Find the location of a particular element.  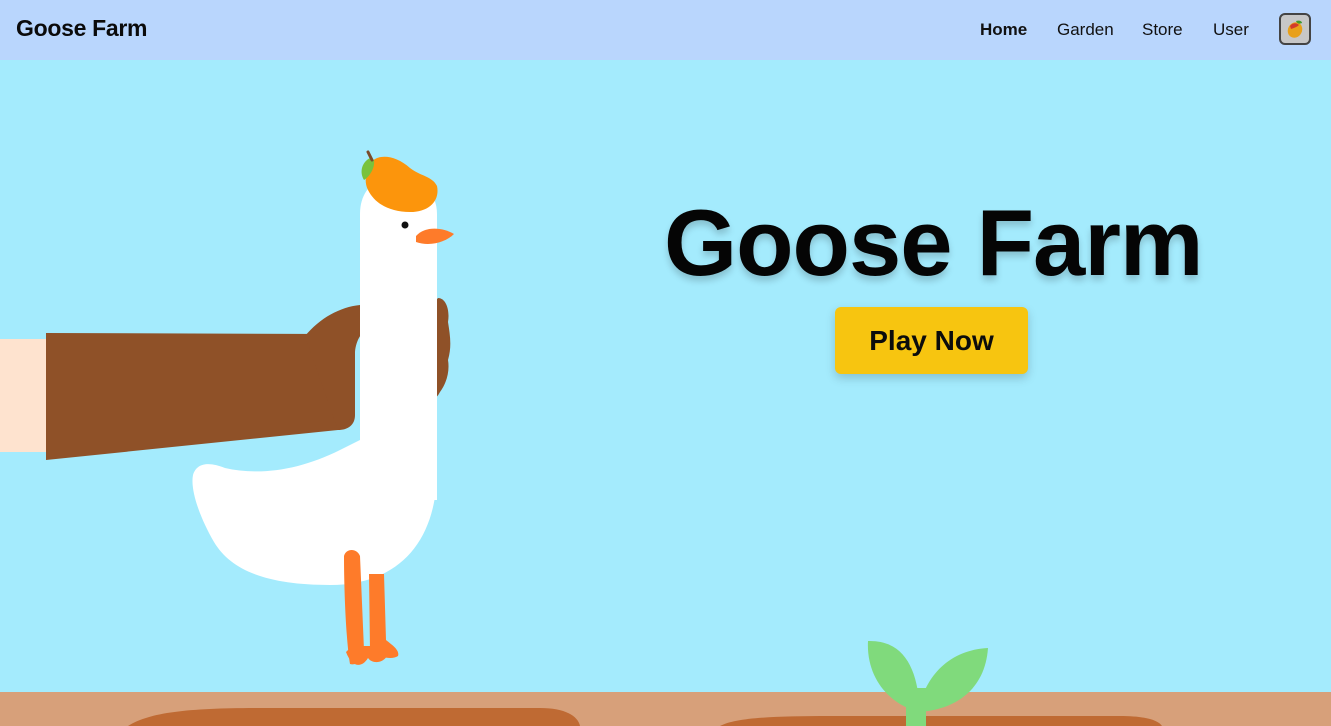

play-now-button: Play Now is located at coordinates (931, 340).